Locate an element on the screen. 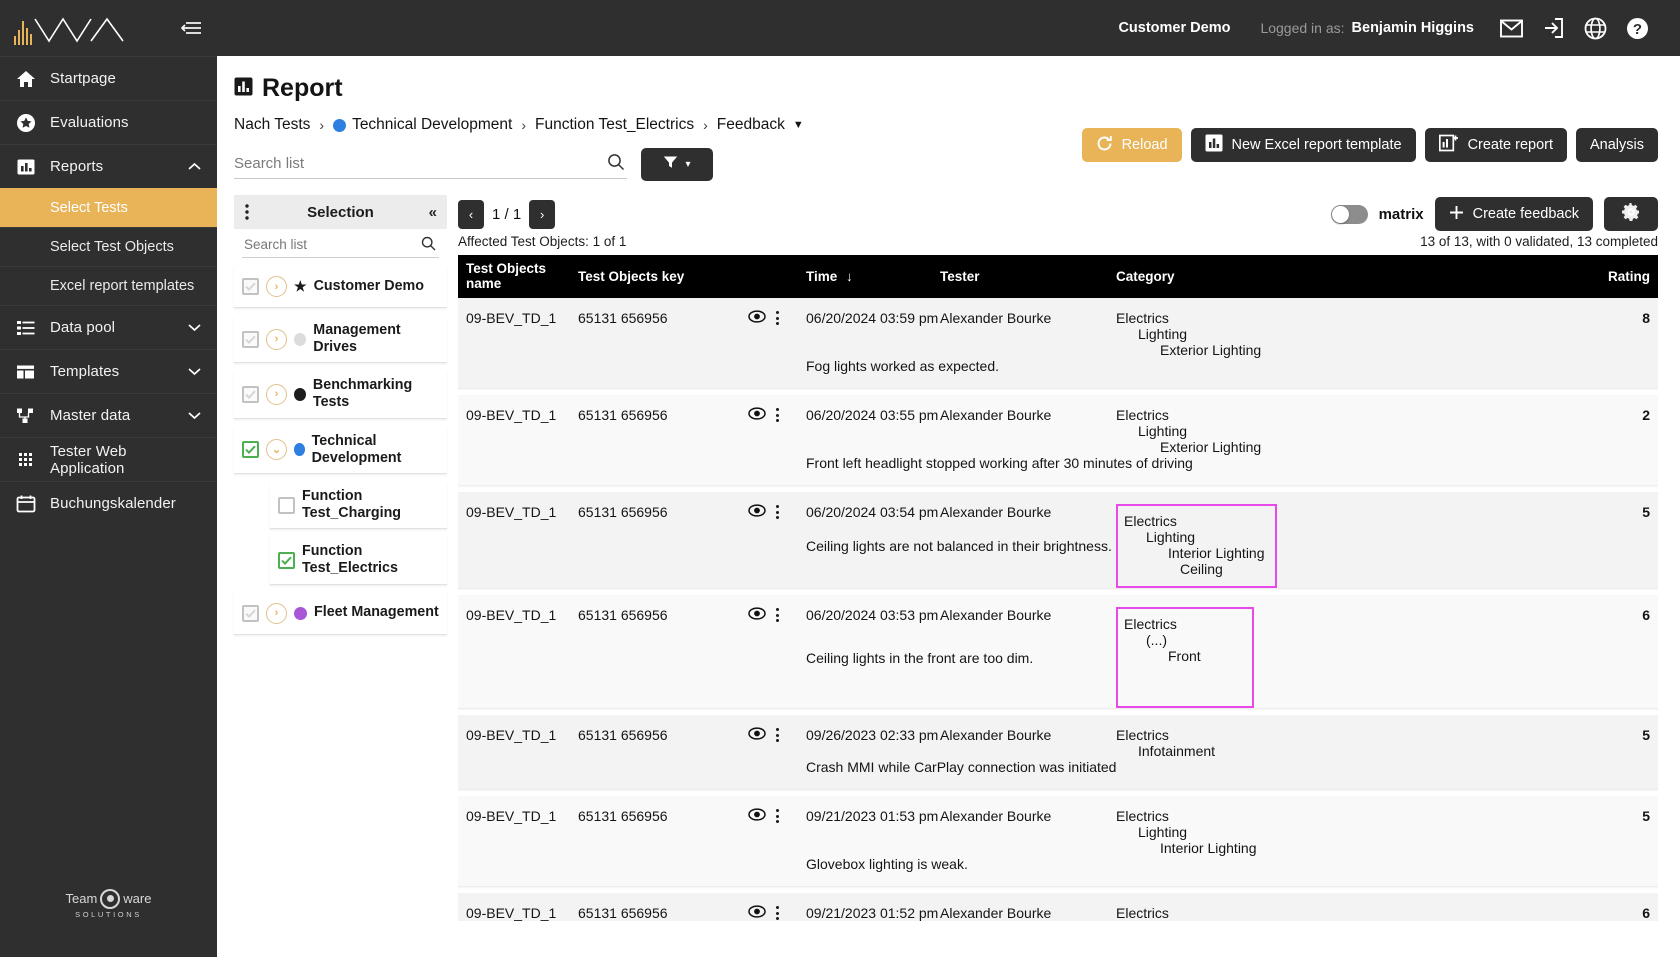 The image size is (1680, 957). globe-icon is located at coordinates (1595, 28).